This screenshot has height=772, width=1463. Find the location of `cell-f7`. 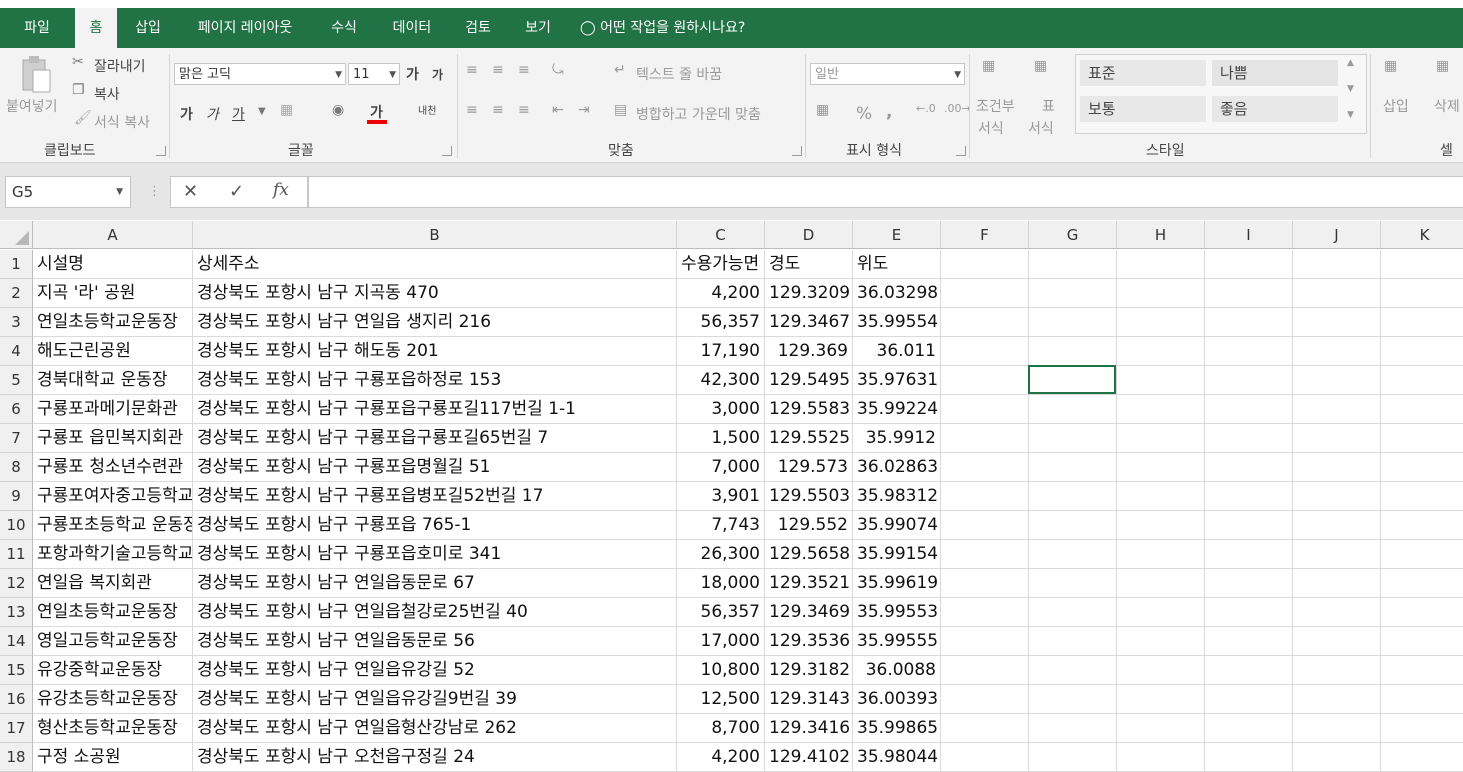

cell-f7 is located at coordinates (985, 438).